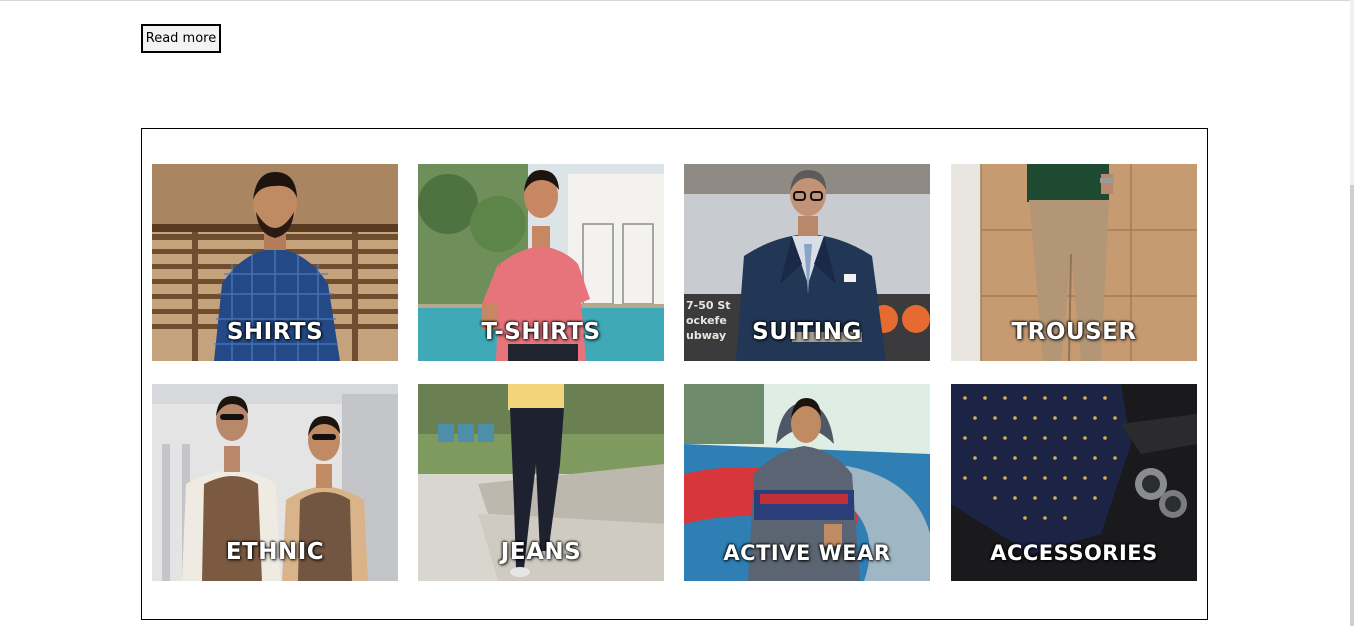 This screenshot has height=626, width=1354. Describe the element at coordinates (807, 262) in the screenshot. I see `category-tile-suiting: 7-50 St ockefe ubway SUITING` at that location.